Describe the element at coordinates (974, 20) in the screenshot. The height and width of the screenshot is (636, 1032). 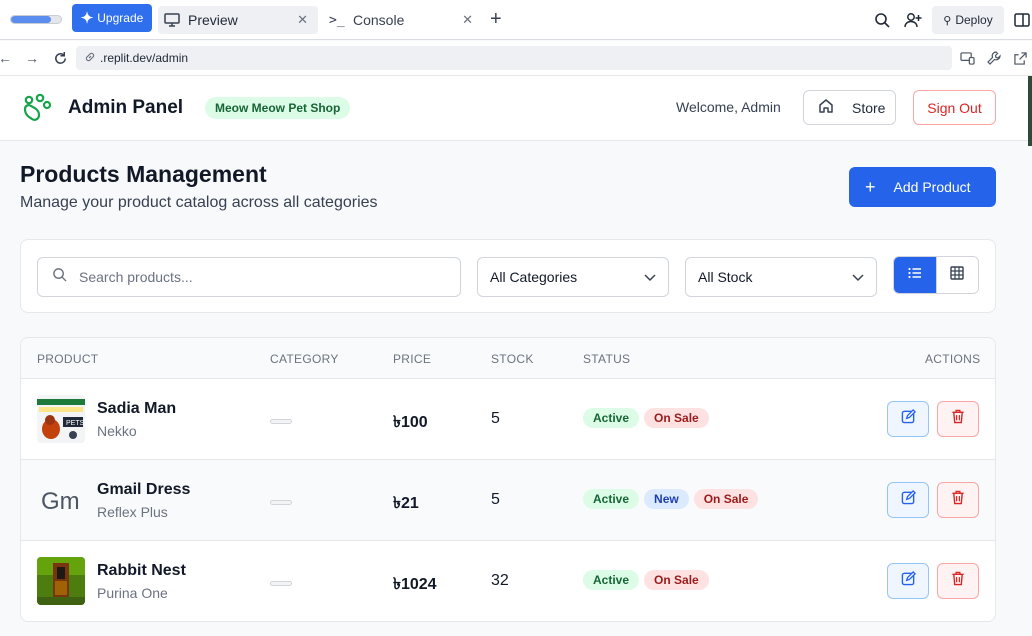
I see `deploy-label: Deploy` at that location.